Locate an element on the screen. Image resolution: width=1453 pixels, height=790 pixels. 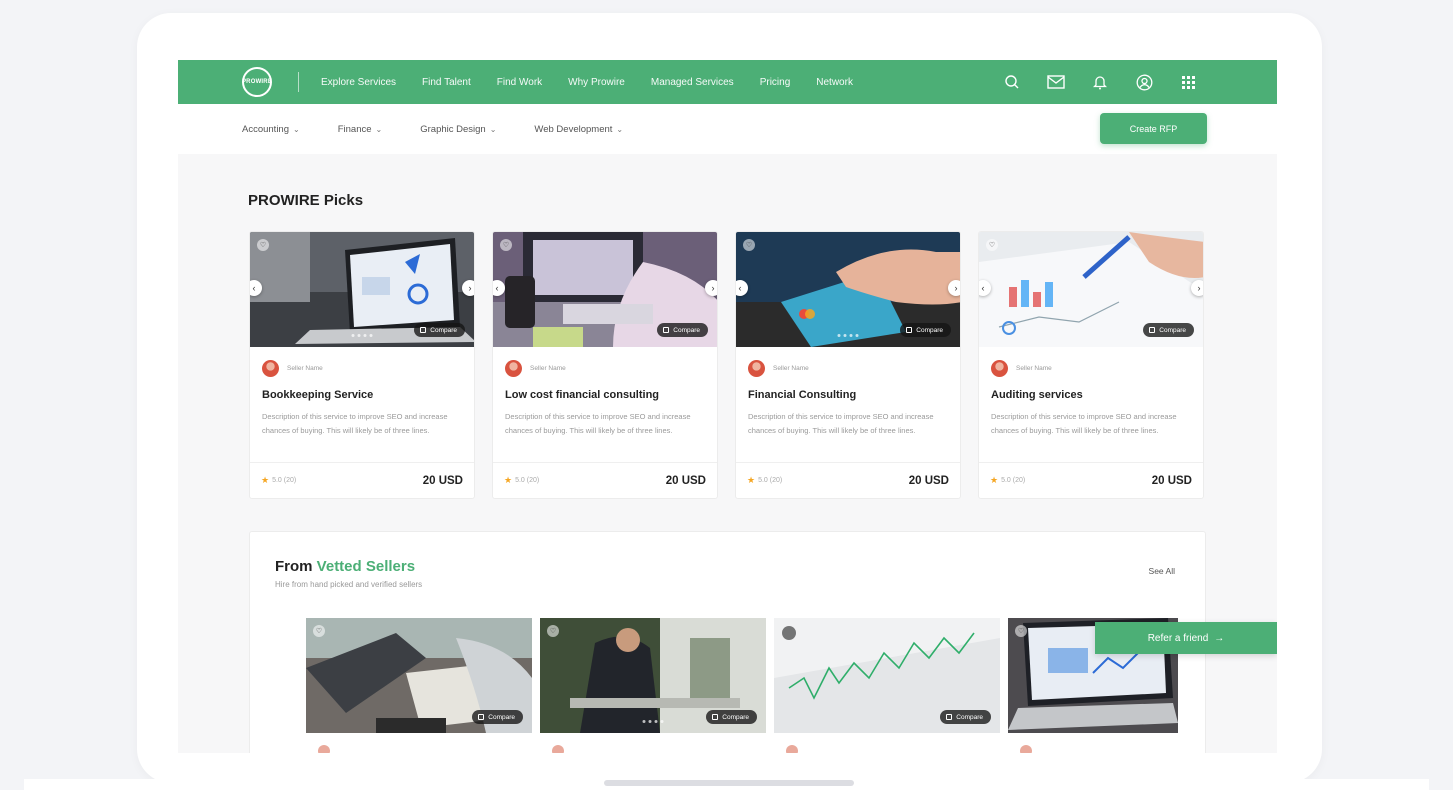
user-icon is located at coordinates (1144, 82).